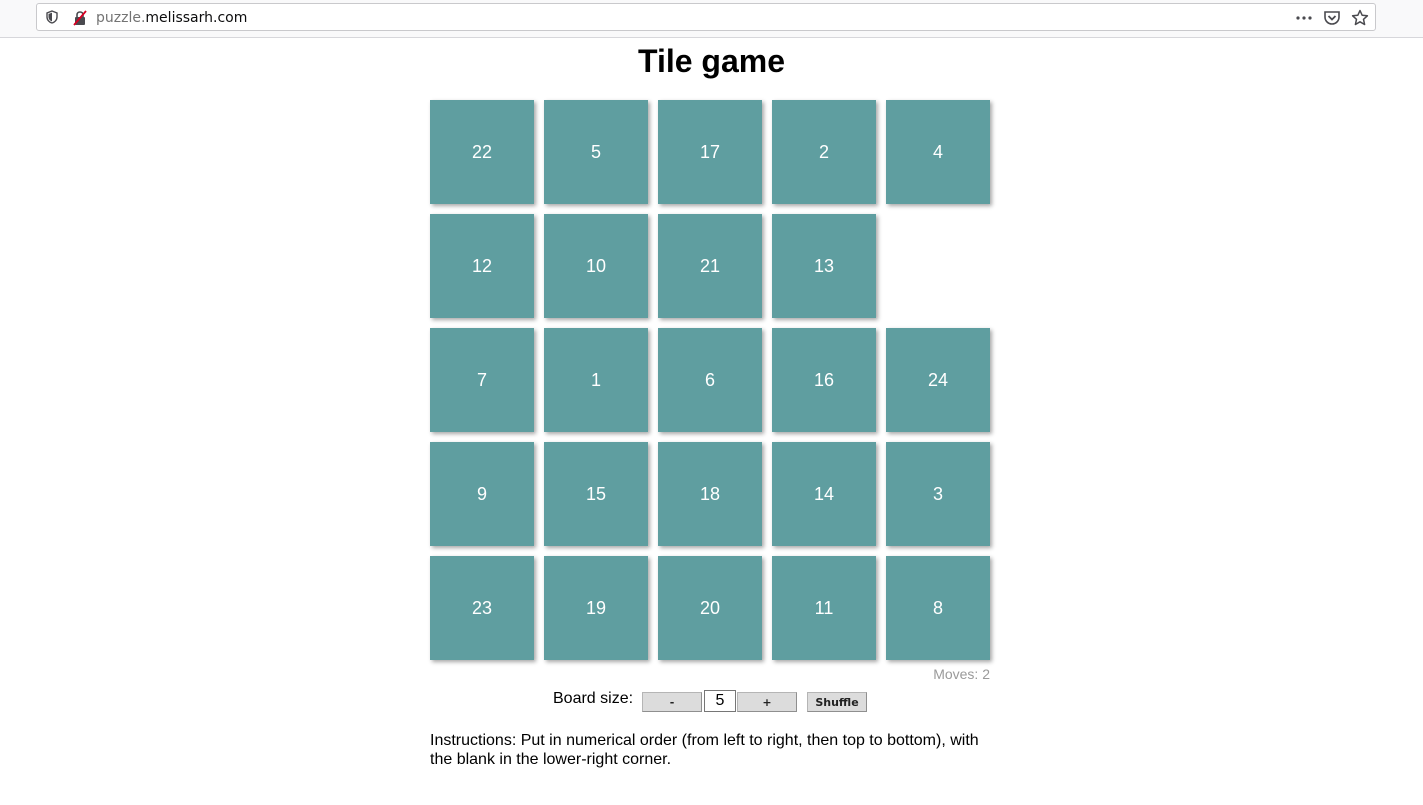 This screenshot has width=1423, height=805. What do you see at coordinates (824, 152) in the screenshot?
I see `tile-2: 2` at bounding box center [824, 152].